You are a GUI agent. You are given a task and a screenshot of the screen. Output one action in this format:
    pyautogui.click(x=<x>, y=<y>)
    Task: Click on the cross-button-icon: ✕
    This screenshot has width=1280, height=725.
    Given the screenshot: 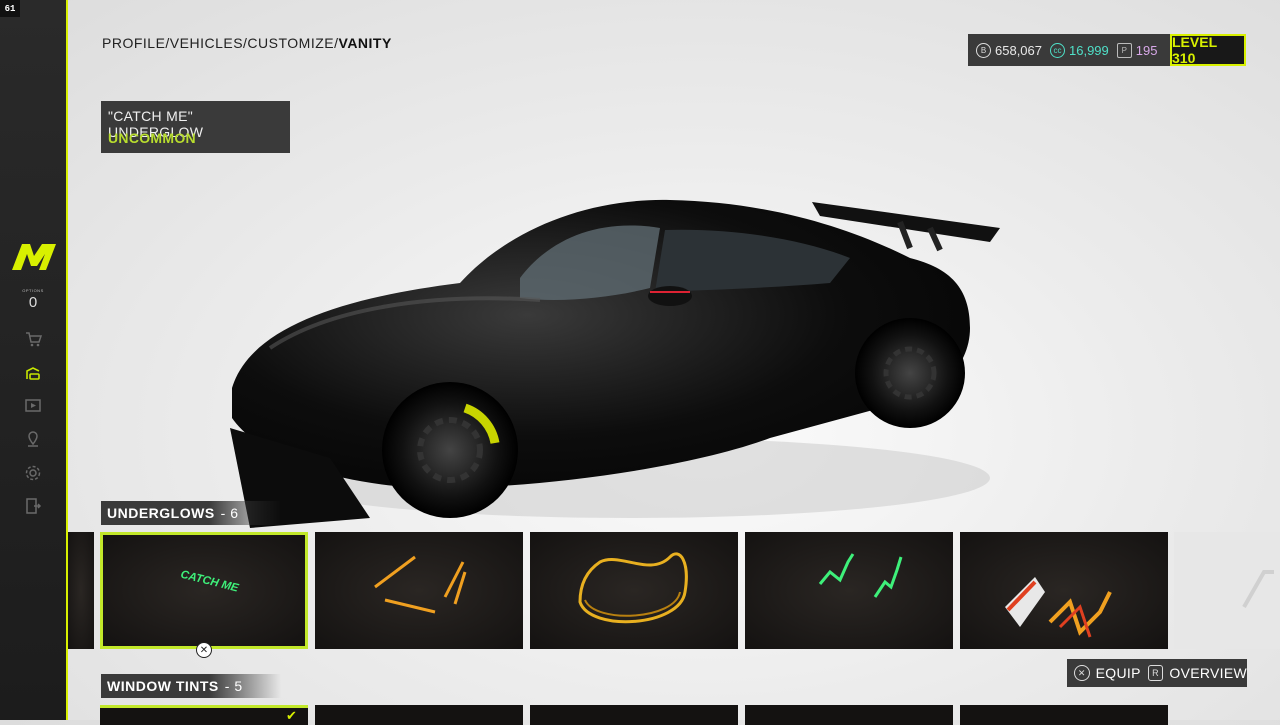 What is the action you would take?
    pyautogui.click(x=1082, y=673)
    